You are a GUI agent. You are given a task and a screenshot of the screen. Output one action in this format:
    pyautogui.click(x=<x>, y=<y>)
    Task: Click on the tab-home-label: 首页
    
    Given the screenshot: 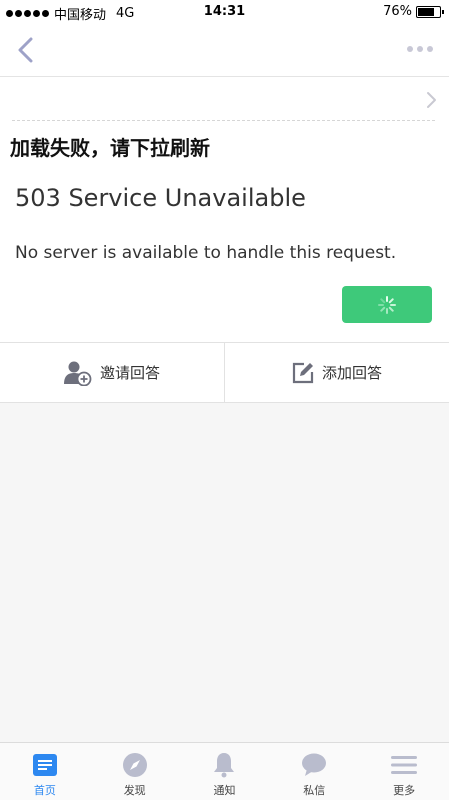 What is the action you would take?
    pyautogui.click(x=44, y=790)
    